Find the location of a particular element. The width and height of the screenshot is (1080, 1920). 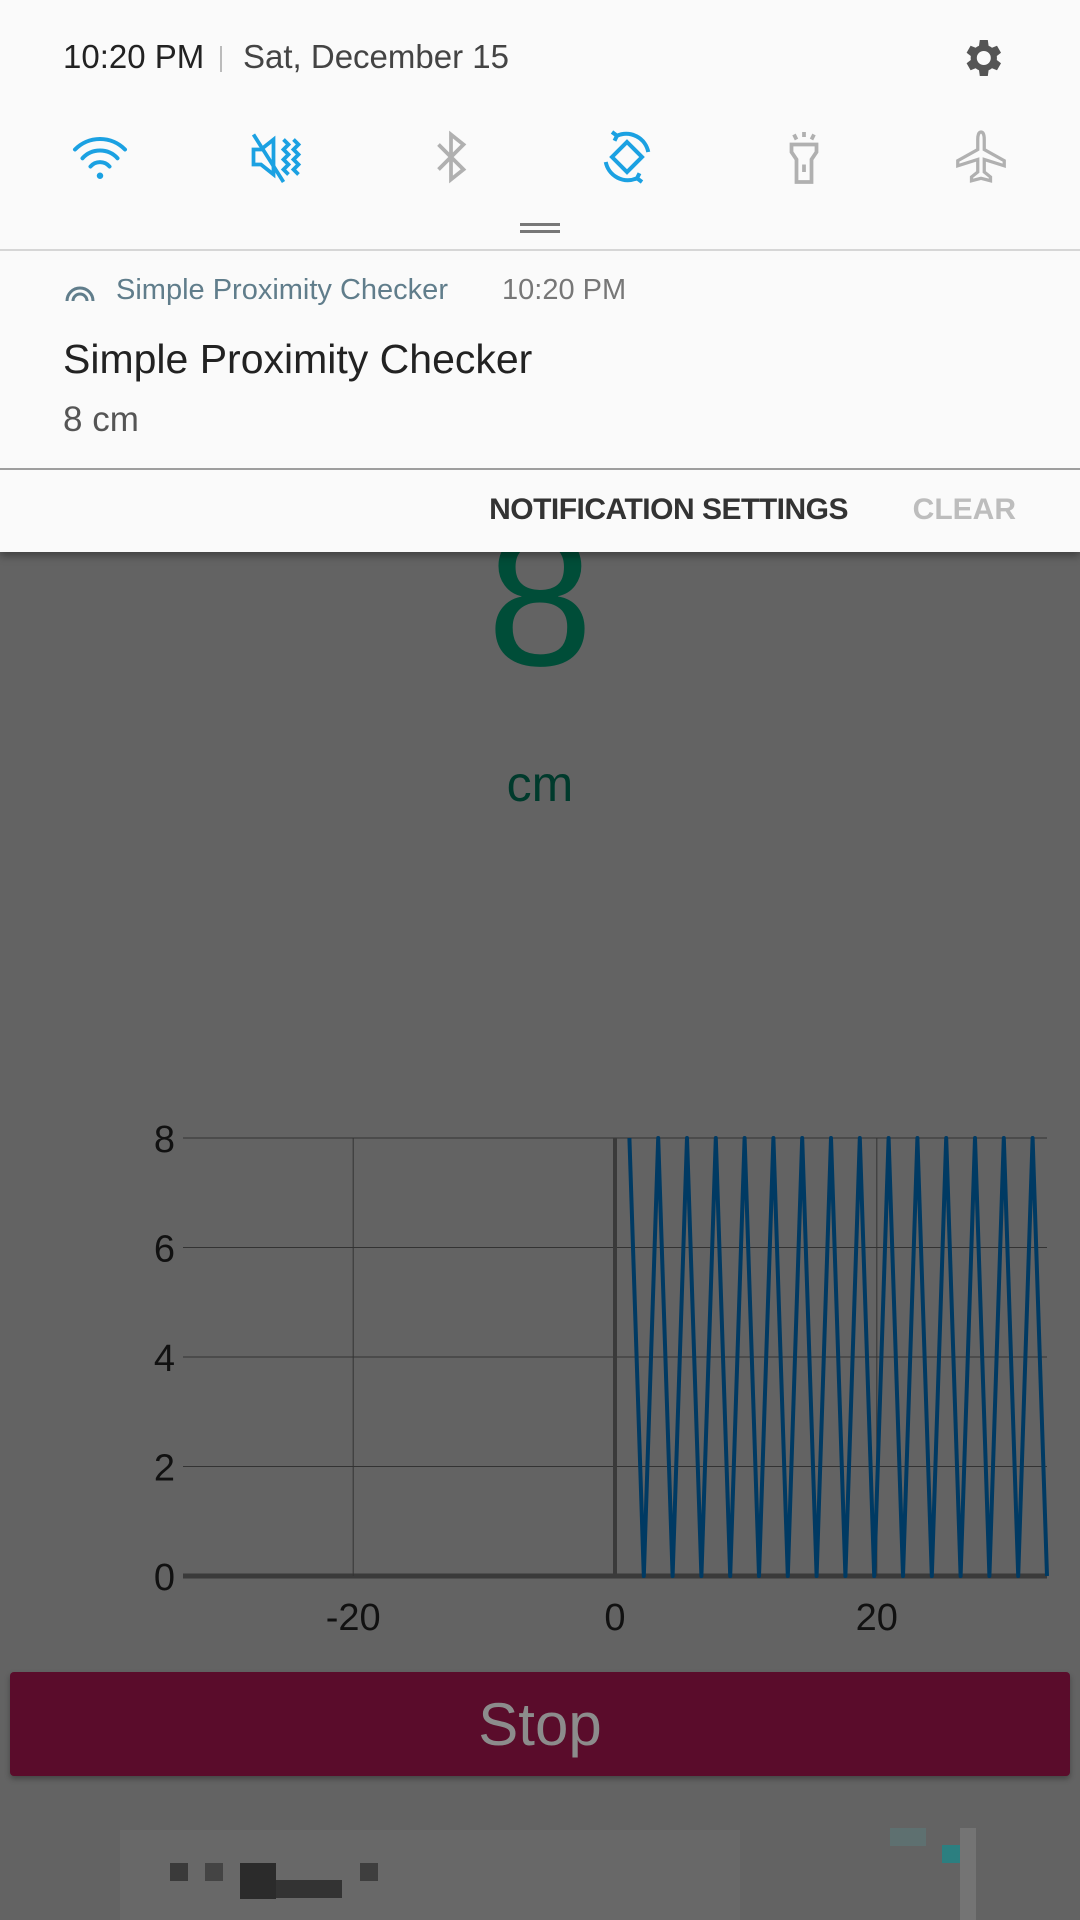

x-tick-label: 0 is located at coordinates (614, 1618).